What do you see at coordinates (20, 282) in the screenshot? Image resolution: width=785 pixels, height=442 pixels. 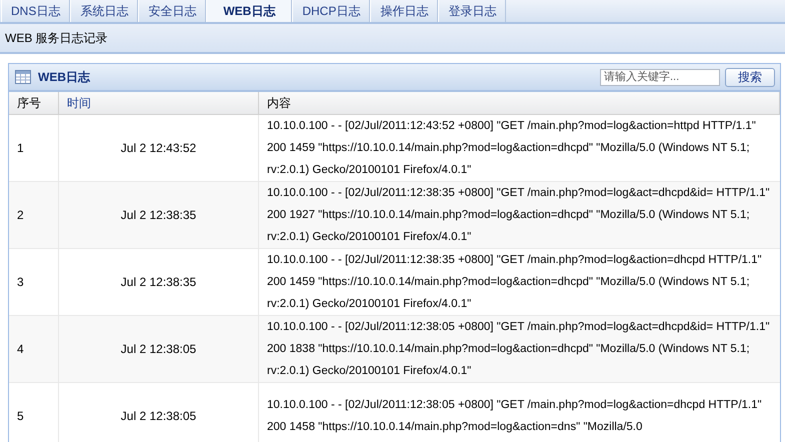 I see `table-cell: 3` at bounding box center [20, 282].